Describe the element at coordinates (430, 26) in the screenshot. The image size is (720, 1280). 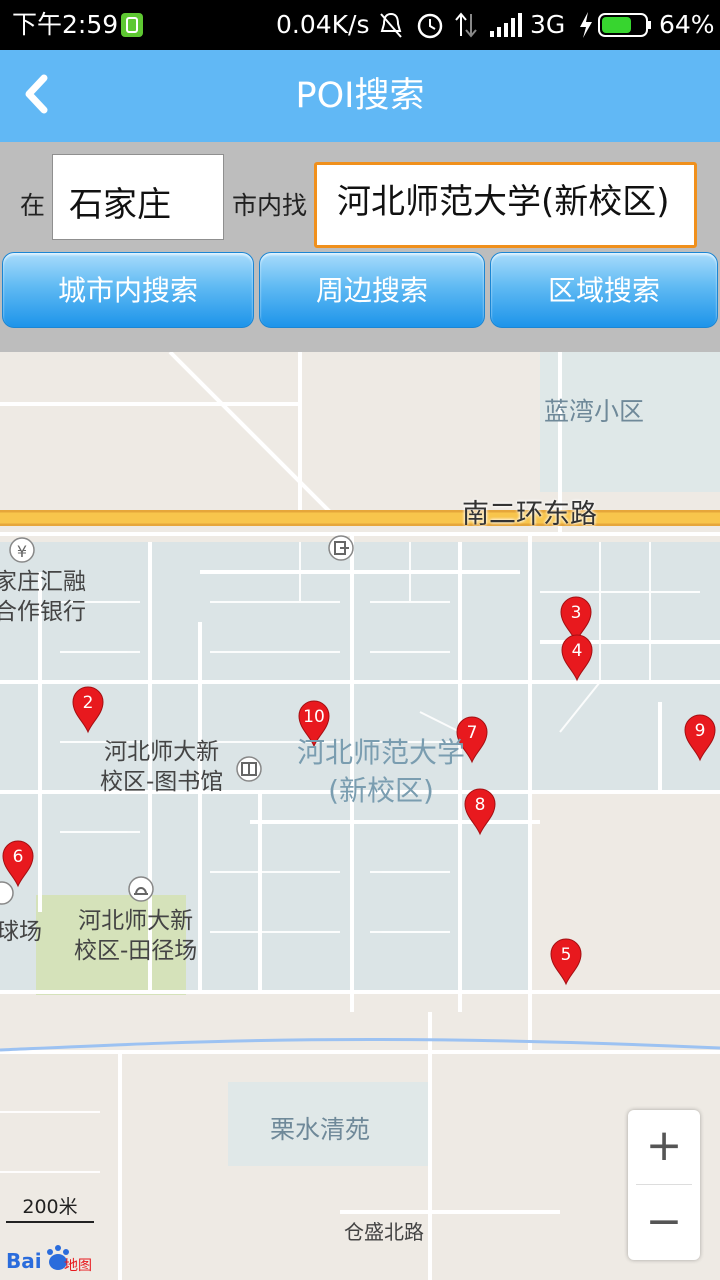
I see `alarm-icon` at that location.